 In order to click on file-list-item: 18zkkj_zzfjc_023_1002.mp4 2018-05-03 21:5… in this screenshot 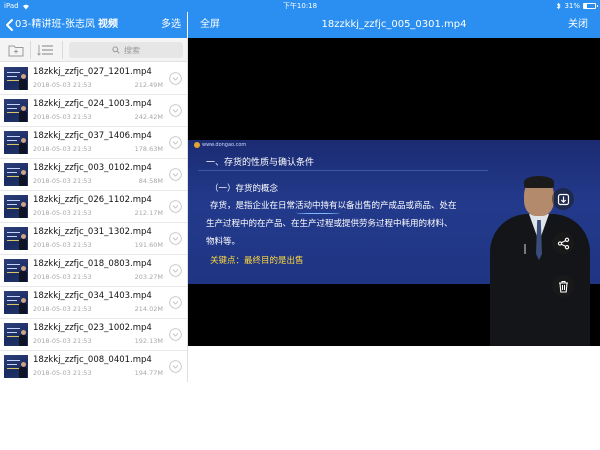, I will do `click(93, 335)`.